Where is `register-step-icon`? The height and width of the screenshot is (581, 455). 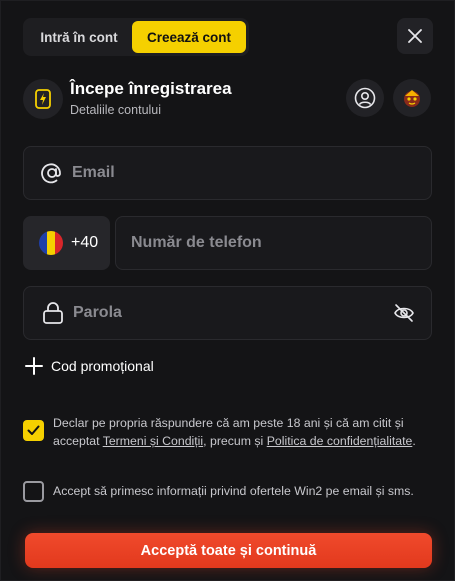 register-step-icon is located at coordinates (43, 99).